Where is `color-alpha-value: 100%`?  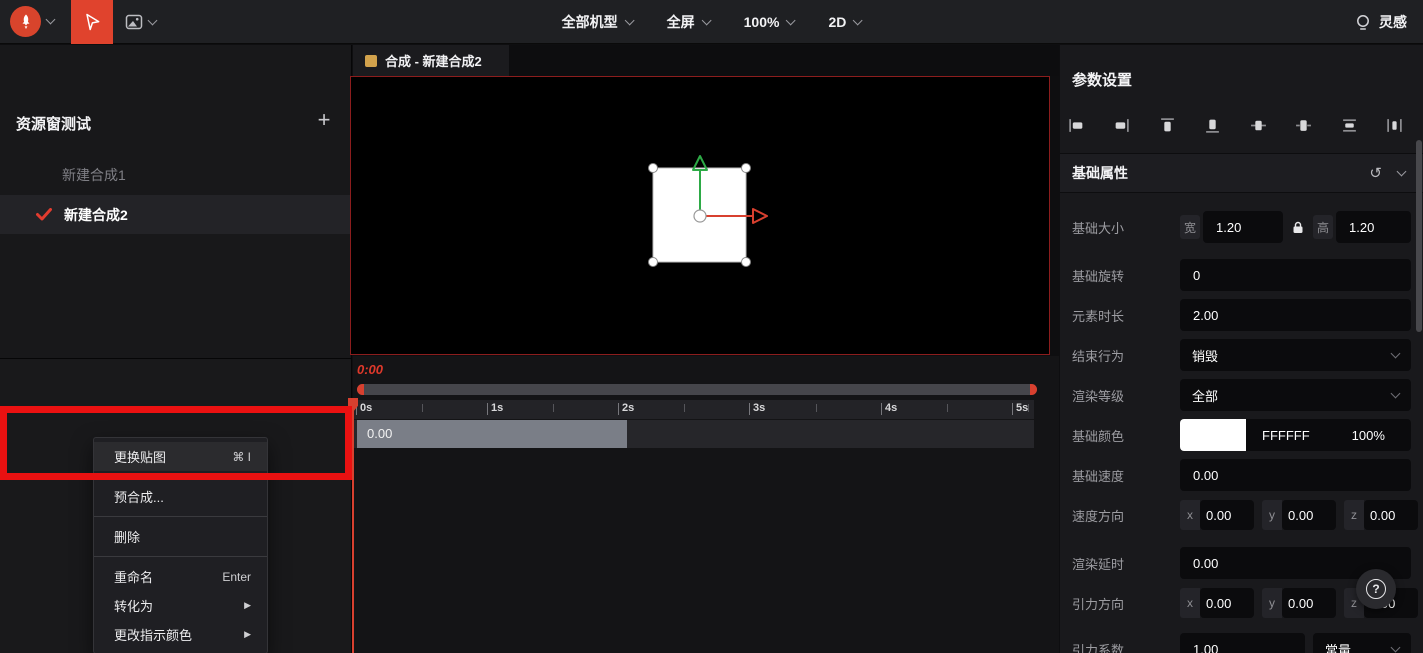
color-alpha-value: 100% is located at coordinates (1368, 435).